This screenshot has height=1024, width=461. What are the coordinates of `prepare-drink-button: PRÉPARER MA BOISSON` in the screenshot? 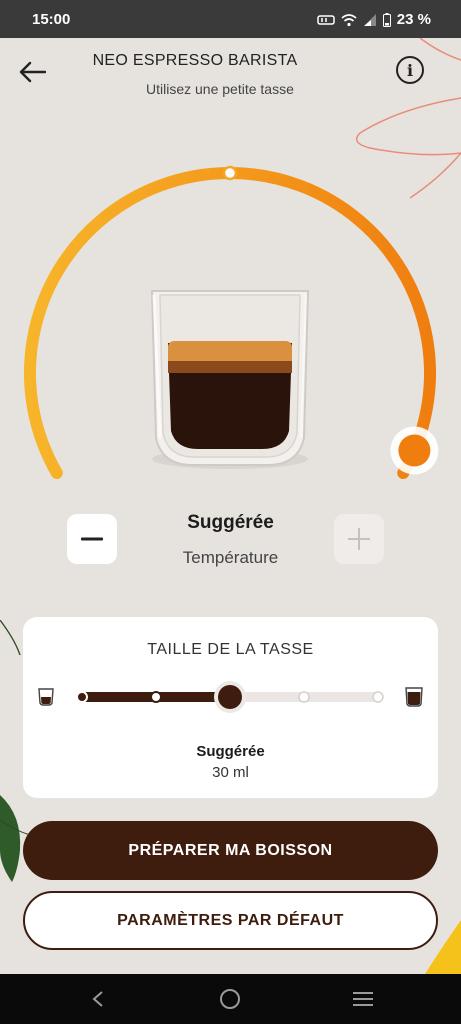 It's located at (230, 850).